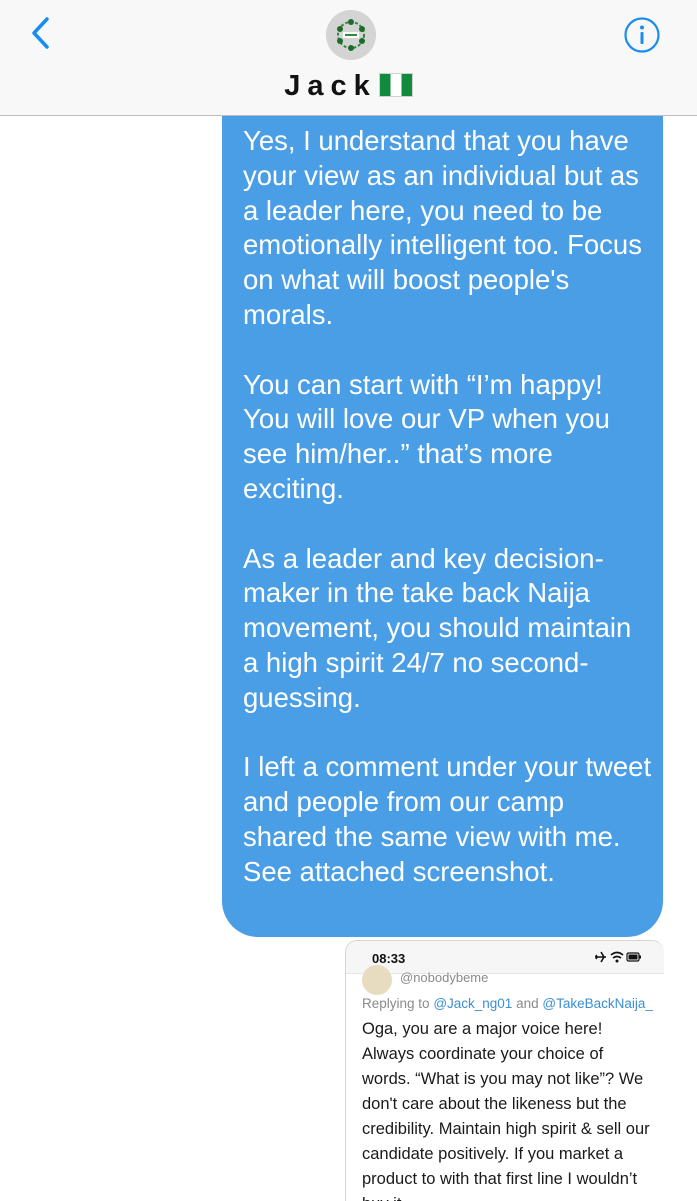 This screenshot has width=697, height=1201. I want to click on conversation-header: Jack, so click(348, 58).